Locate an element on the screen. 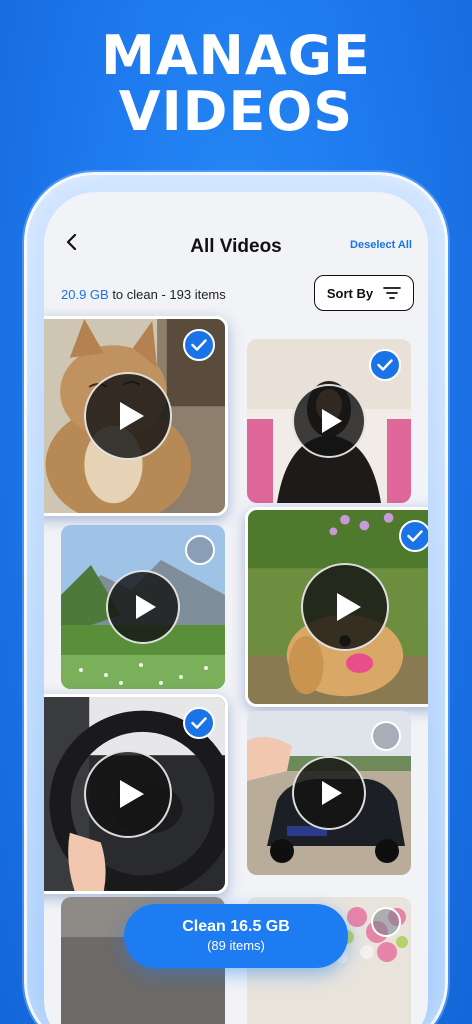 The height and width of the screenshot is (1024, 472). filter-lines-icon is located at coordinates (392, 293).